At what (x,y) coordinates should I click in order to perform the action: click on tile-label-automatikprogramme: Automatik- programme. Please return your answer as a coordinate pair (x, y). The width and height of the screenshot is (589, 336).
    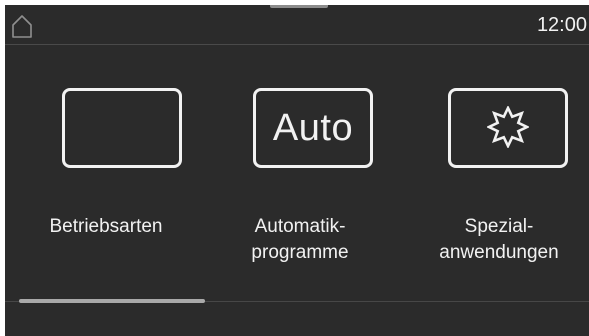
    Looking at the image, I should click on (300, 239).